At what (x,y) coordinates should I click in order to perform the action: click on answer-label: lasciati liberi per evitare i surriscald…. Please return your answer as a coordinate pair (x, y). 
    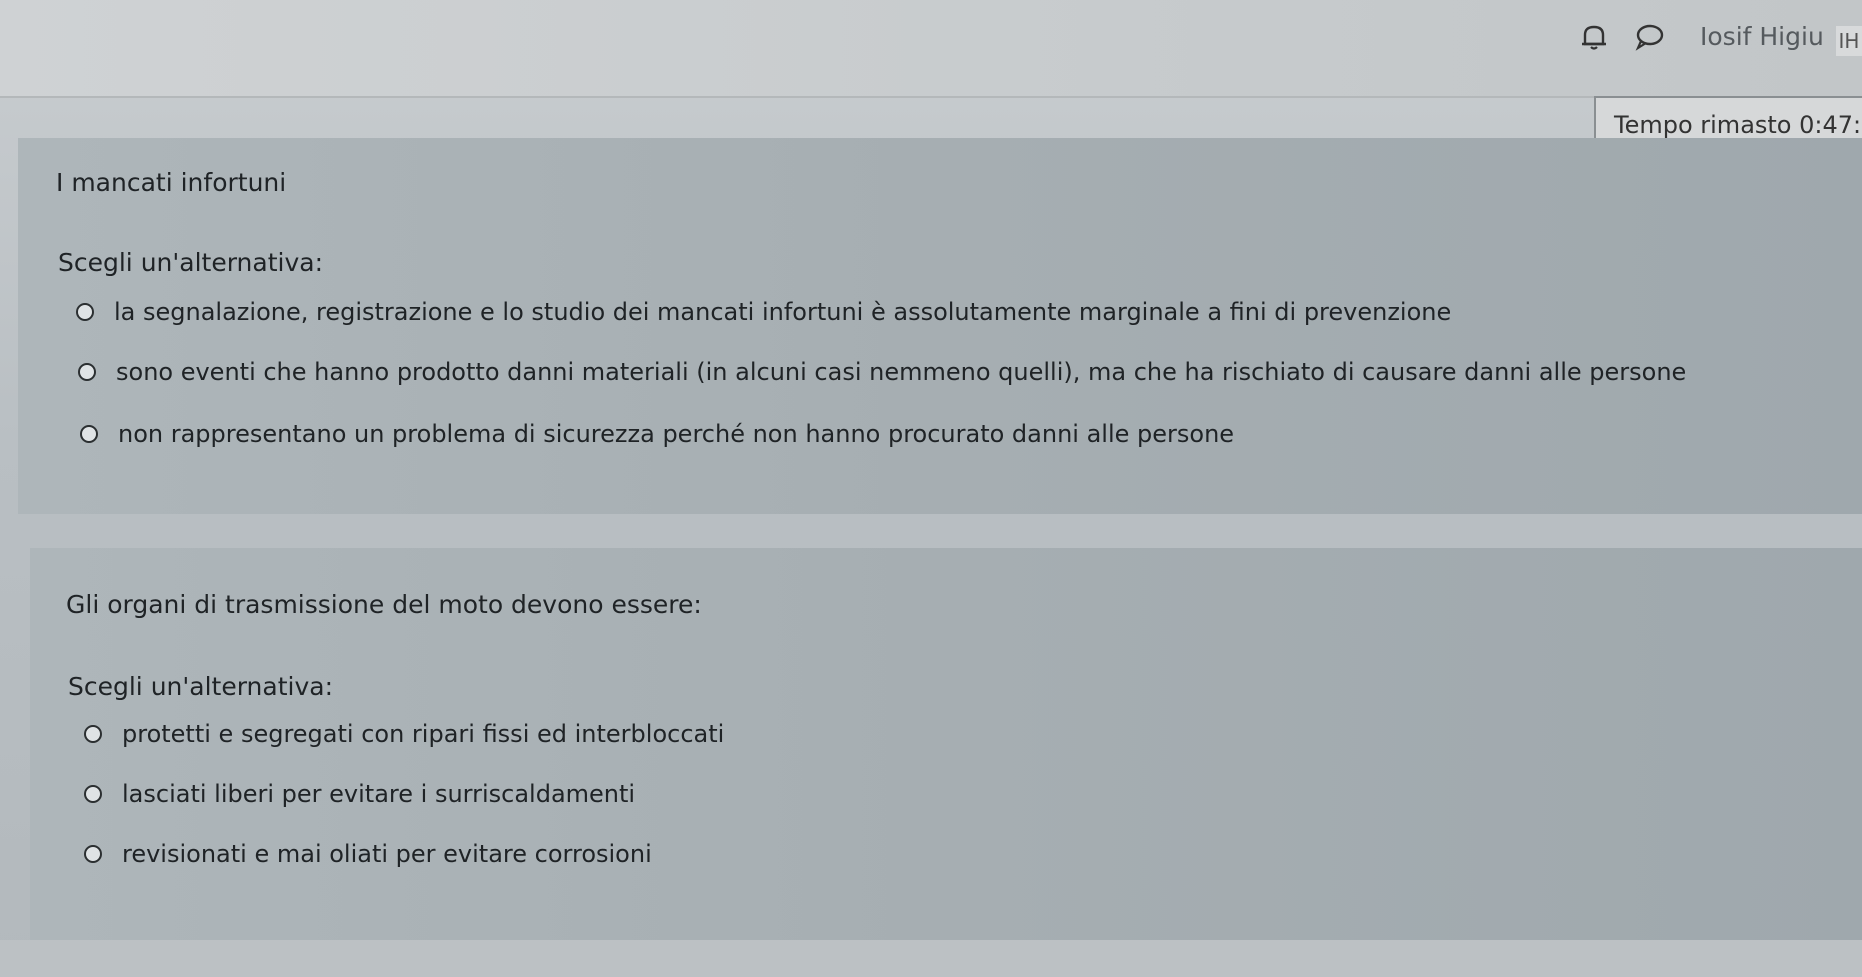
    Looking at the image, I should click on (379, 794).